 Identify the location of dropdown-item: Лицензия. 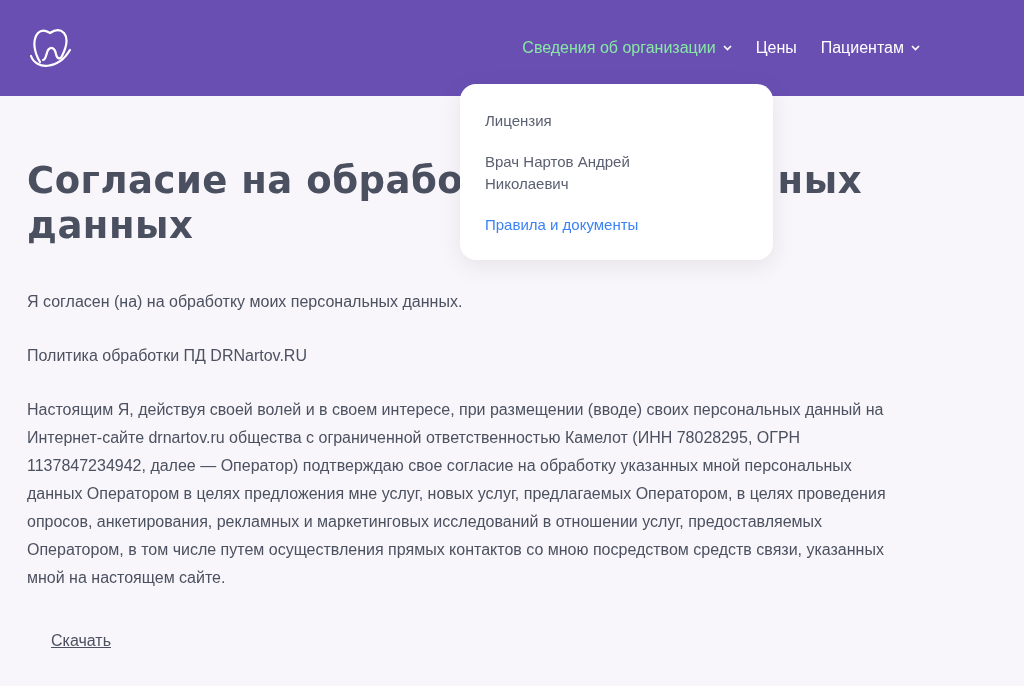
(570, 121).